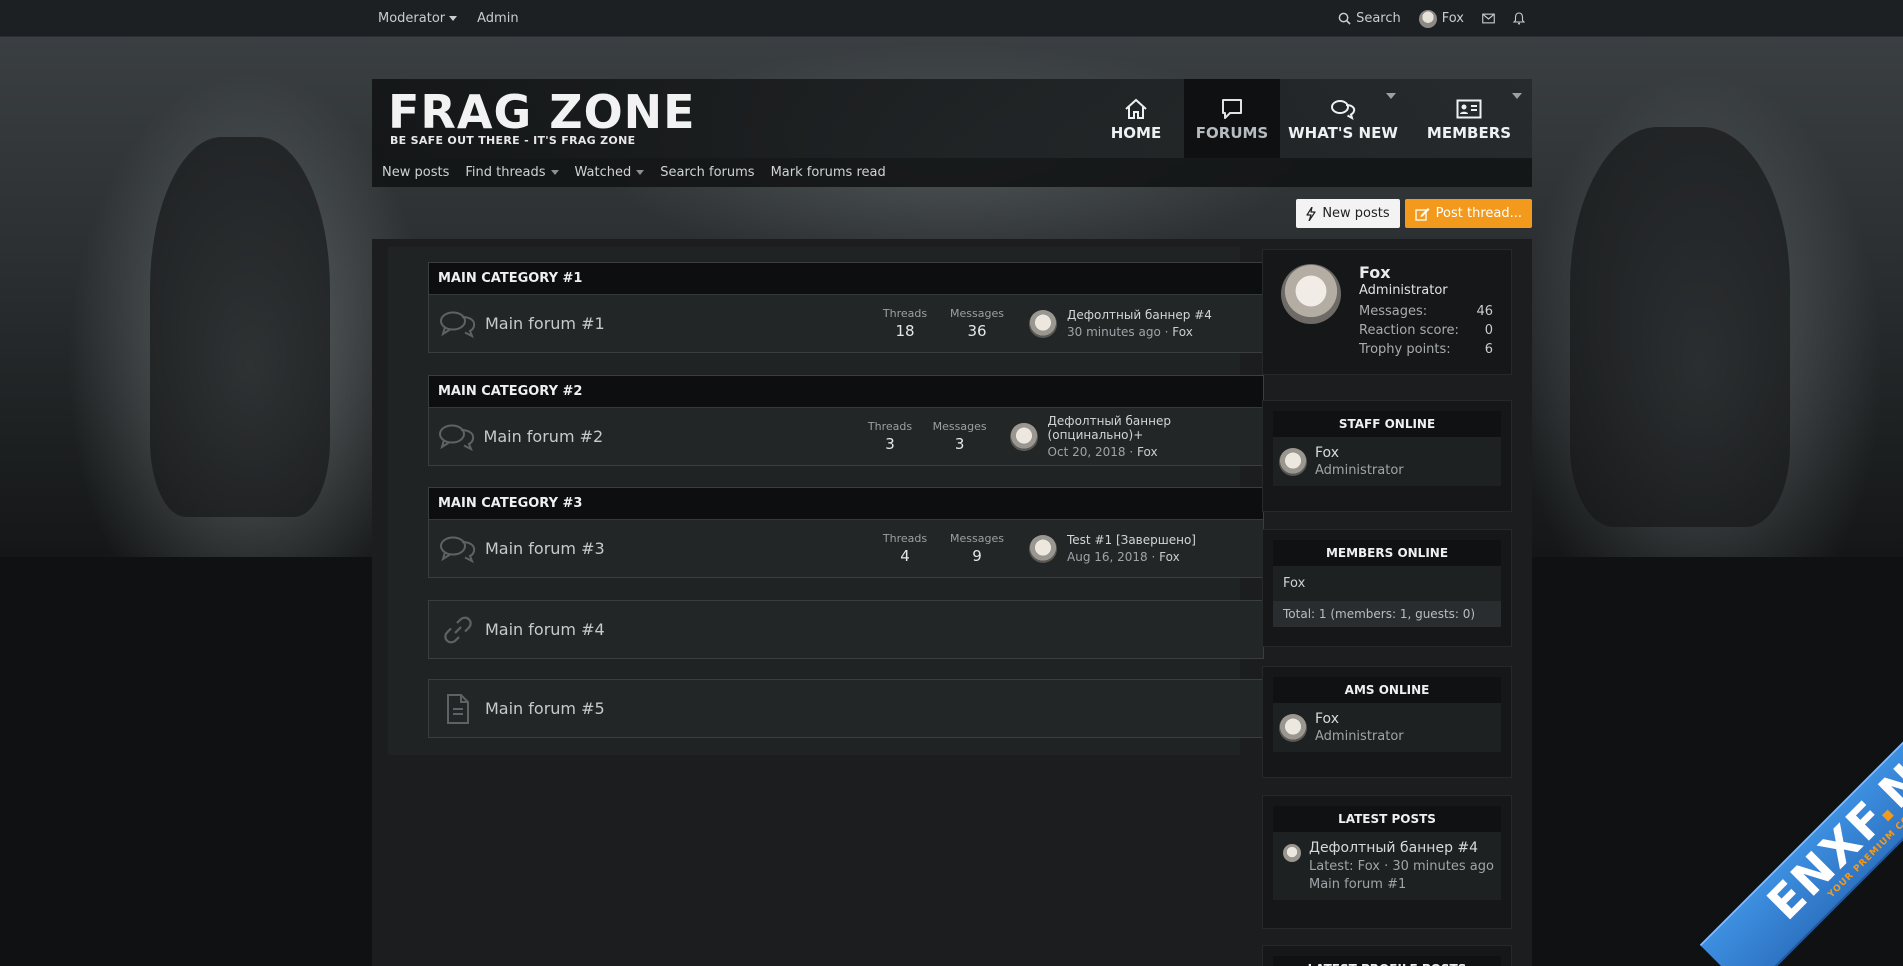 The image size is (1903, 966). I want to click on user-name: Fox, so click(1452, 18).